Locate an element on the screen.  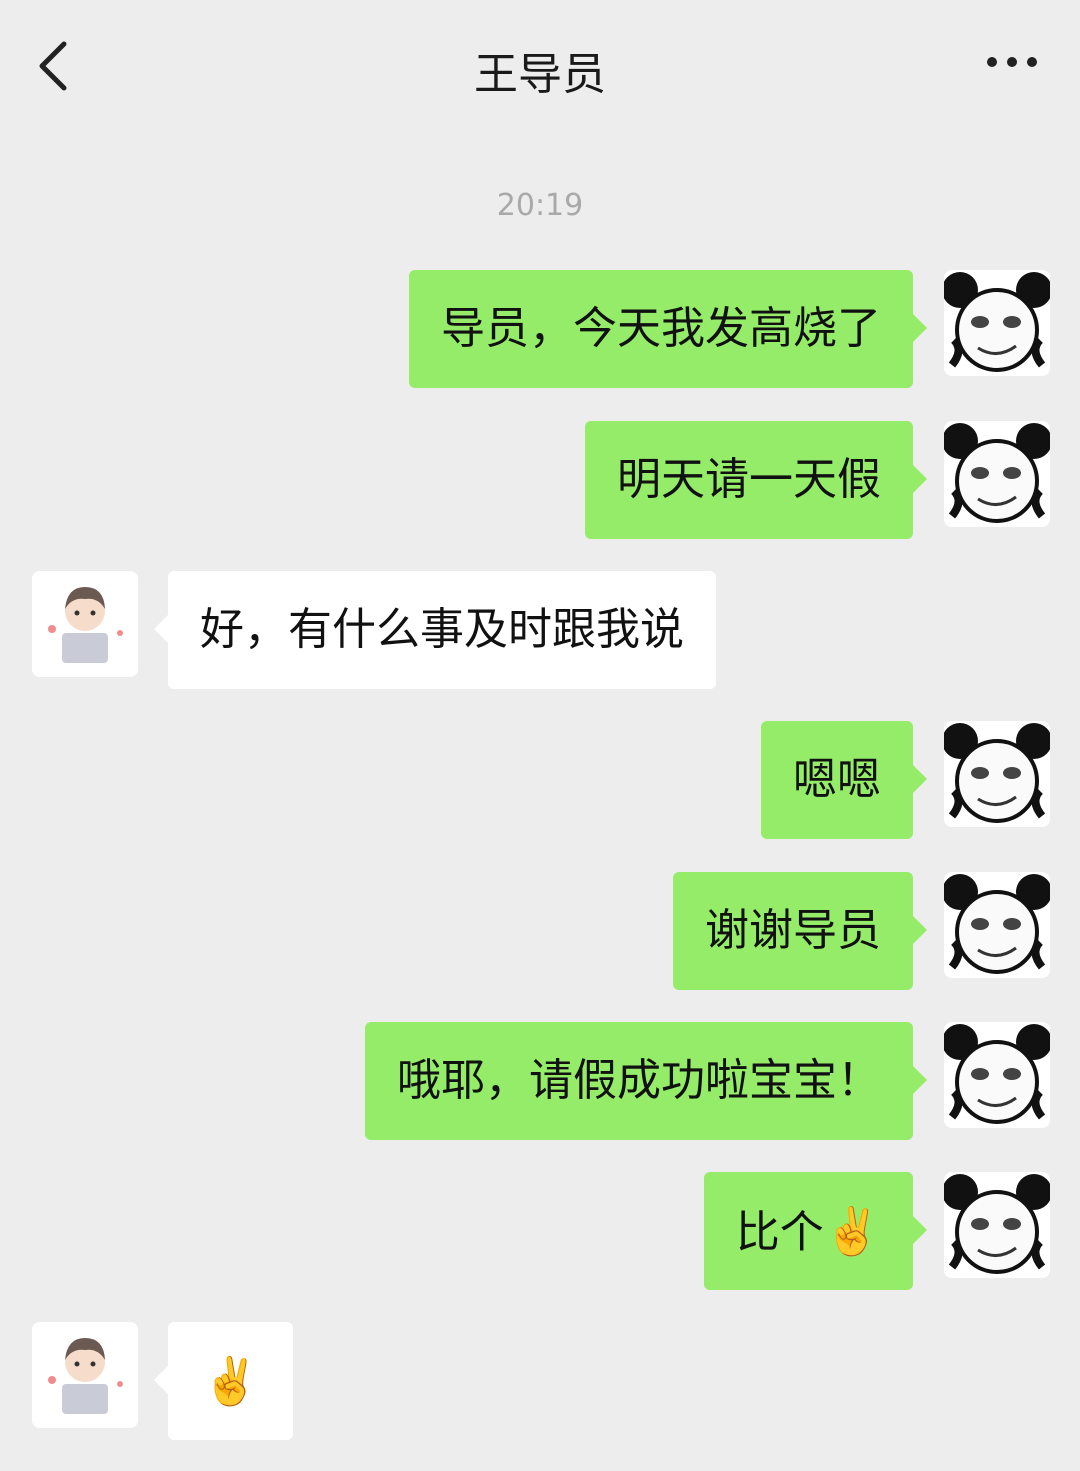
message-text: 明天请一天假 is located at coordinates (749, 479).